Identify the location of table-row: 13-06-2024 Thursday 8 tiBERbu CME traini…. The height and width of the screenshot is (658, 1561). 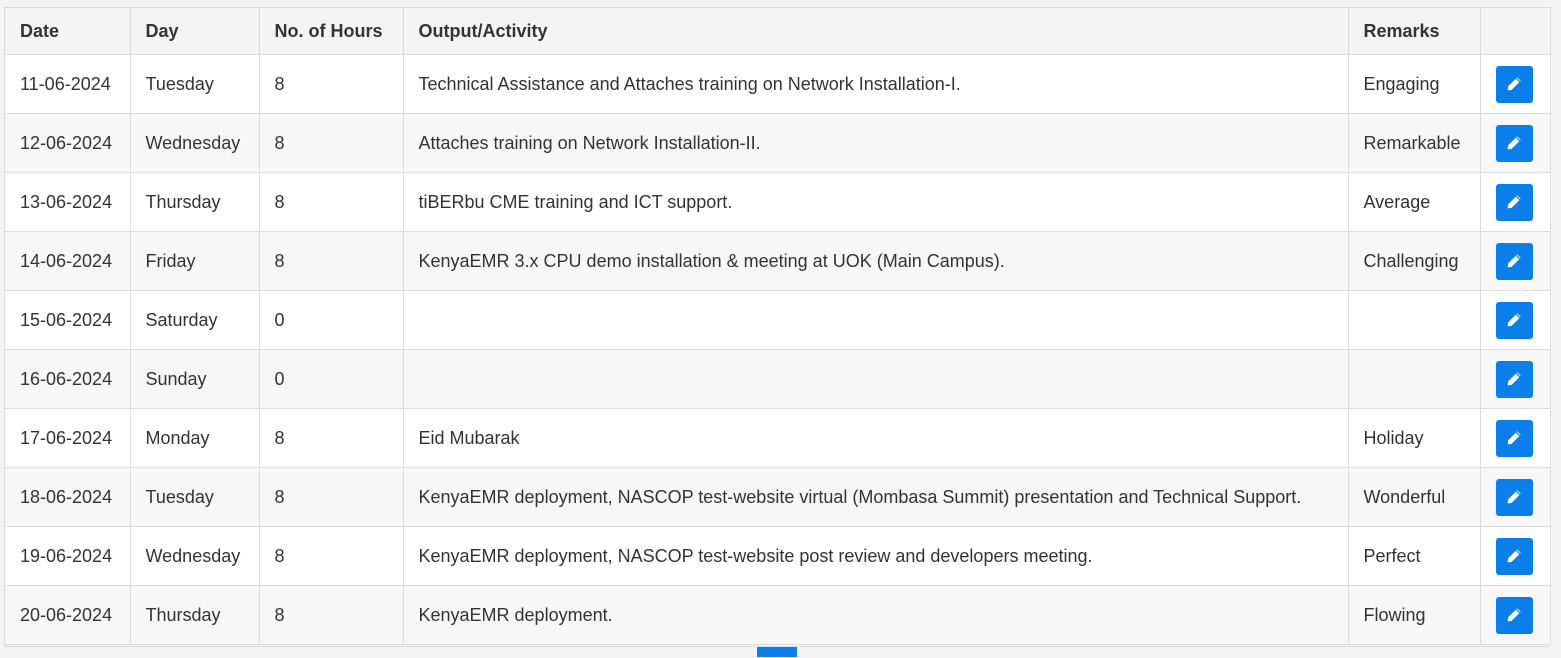
(777, 202).